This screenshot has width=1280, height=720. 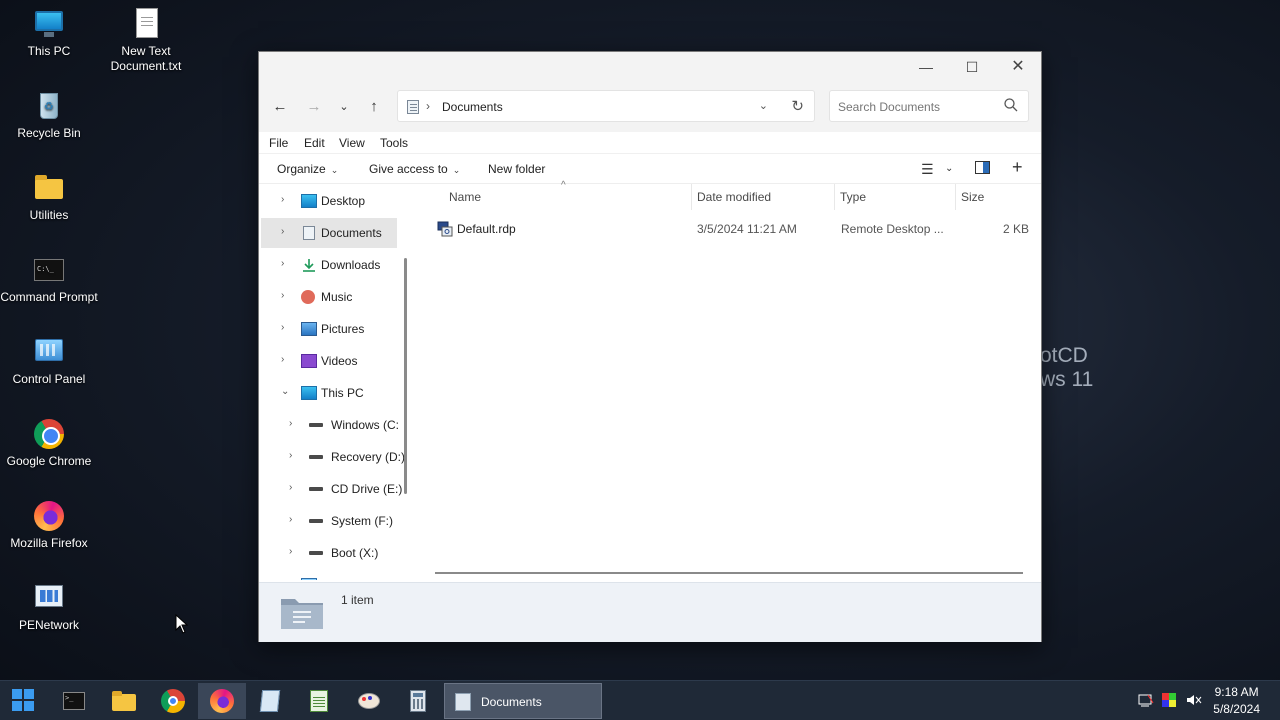 What do you see at coordinates (1066, 368) in the screenshot?
I see `wallpaper-text: otCD ws 11` at bounding box center [1066, 368].